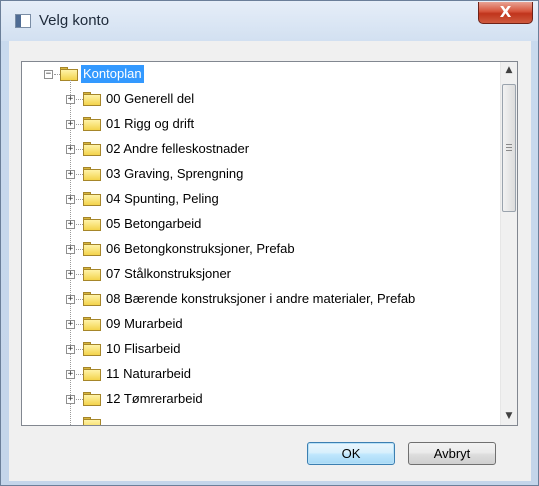 The width and height of the screenshot is (539, 486). Describe the element at coordinates (48, 74) in the screenshot. I see `collapse-icon: −` at that location.